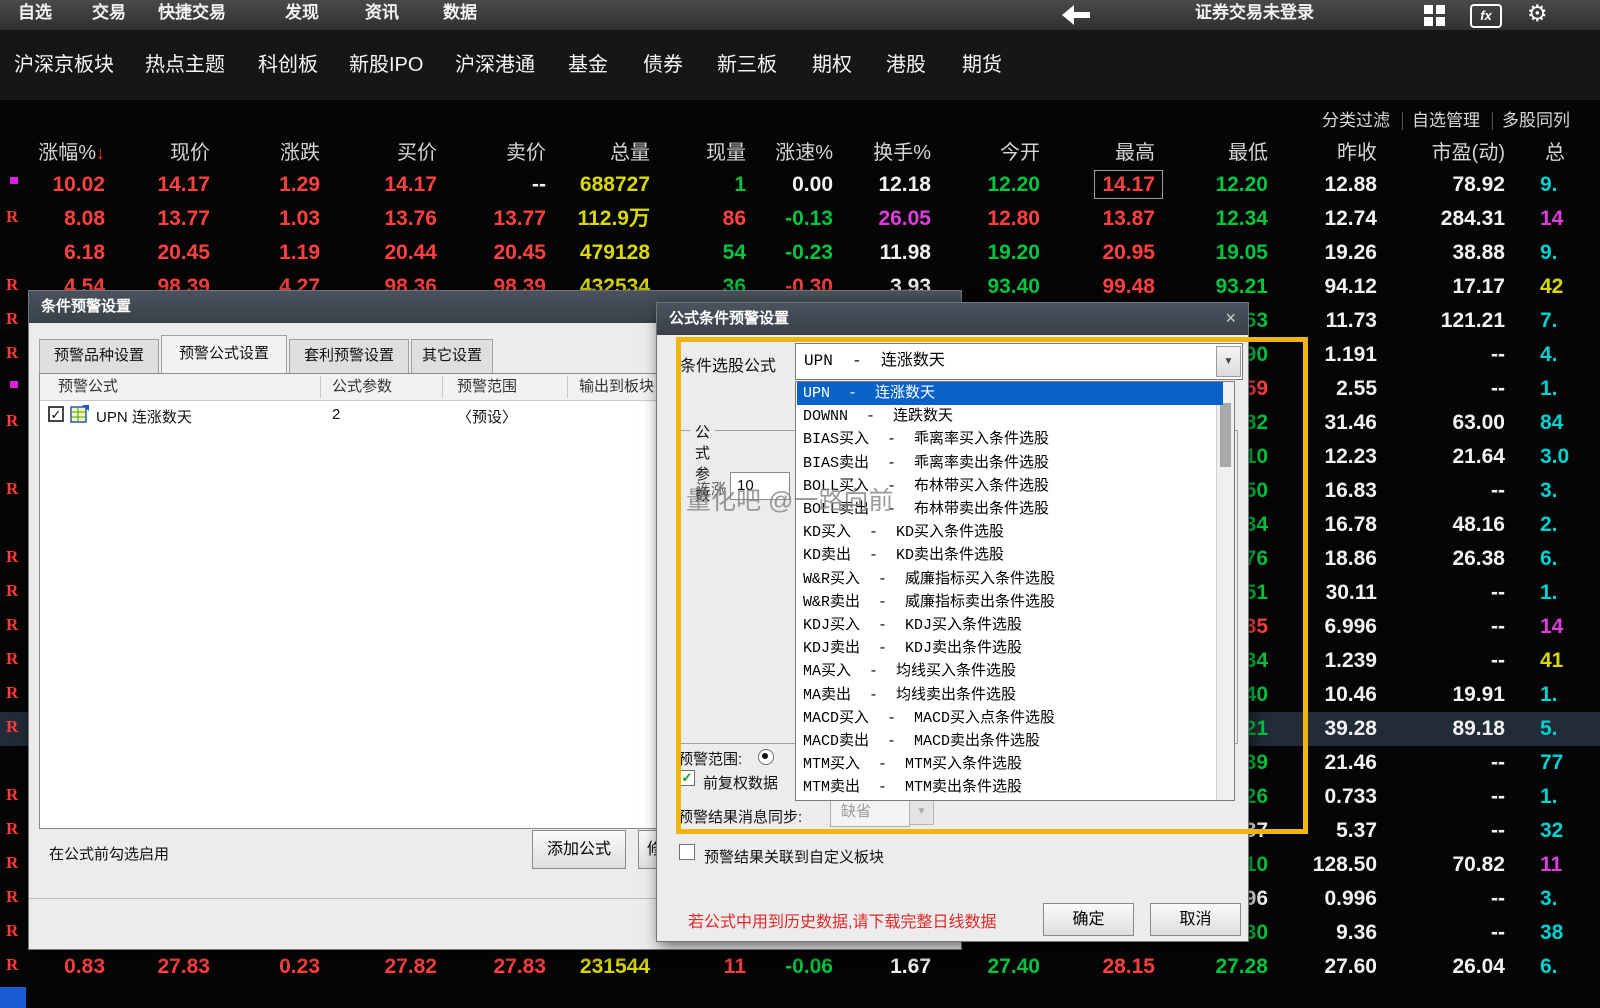 This screenshot has height=1008, width=1600. Describe the element at coordinates (760, 486) in the screenshot. I see `param-value-input: 10` at that location.